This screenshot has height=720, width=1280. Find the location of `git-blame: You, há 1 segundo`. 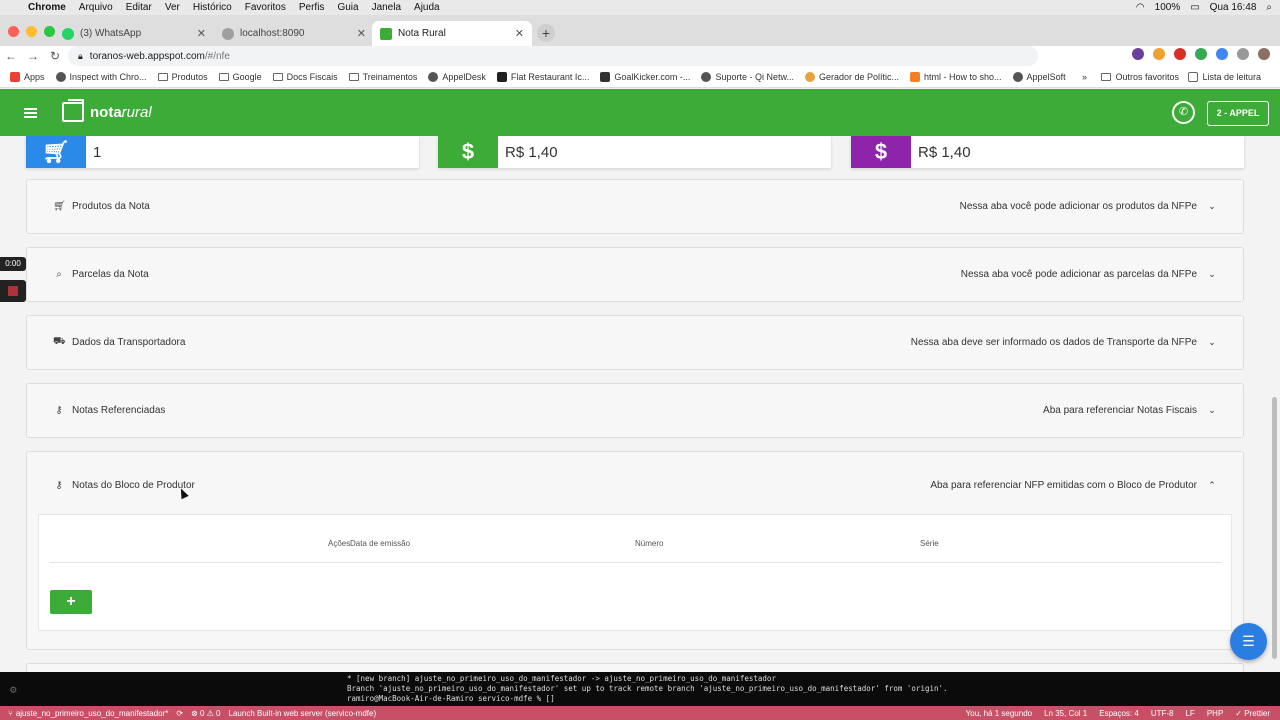

git-blame: You, há 1 segundo is located at coordinates (999, 713).